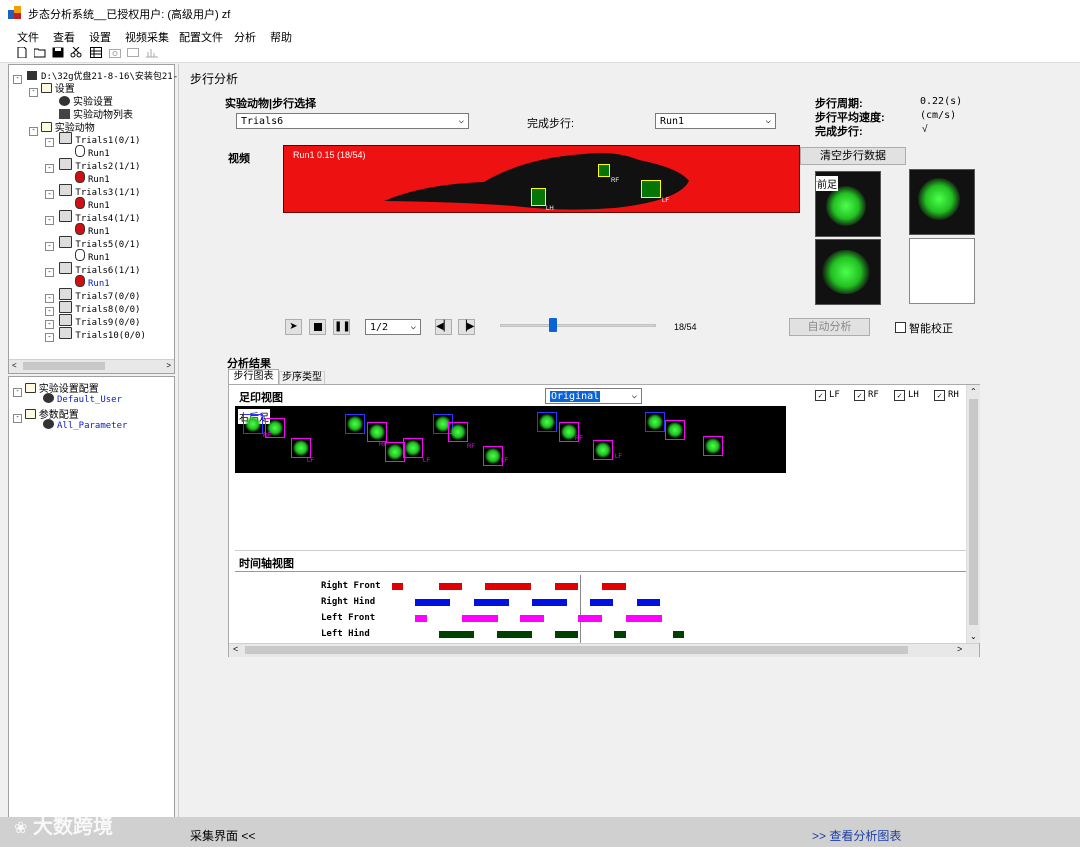 This screenshot has height=847, width=1080. What do you see at coordinates (96, 52) in the screenshot?
I see `table-icon` at bounding box center [96, 52].